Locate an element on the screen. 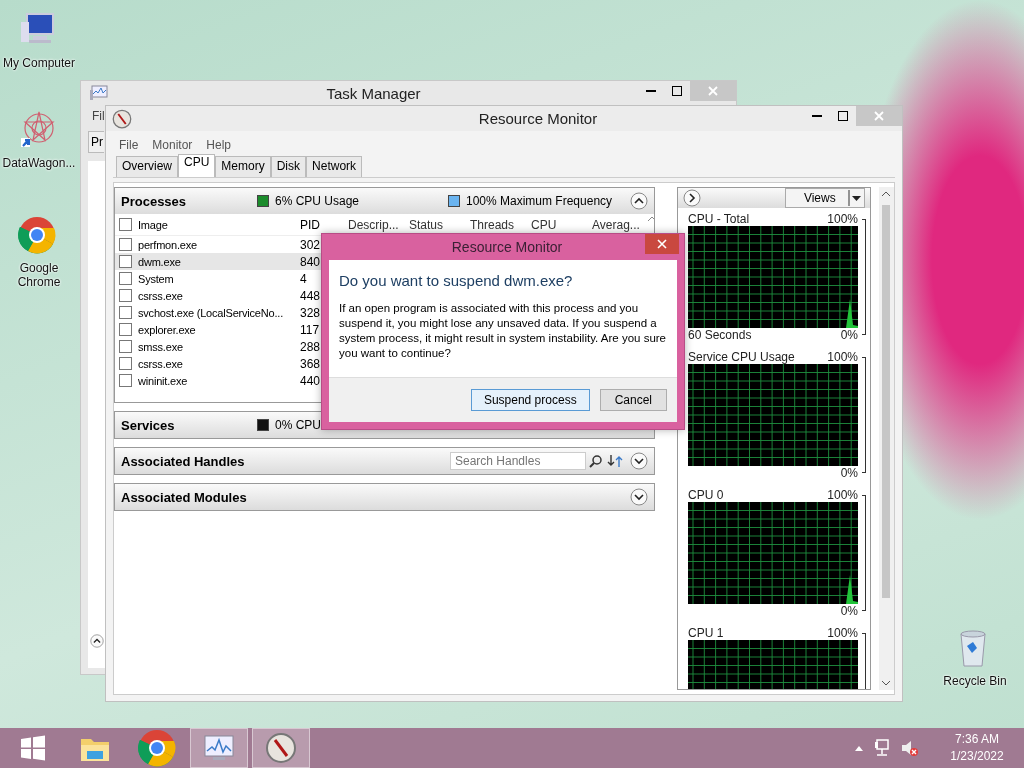 This screenshot has height=768, width=1024. window-title: Task Manager is located at coordinates (373, 93).